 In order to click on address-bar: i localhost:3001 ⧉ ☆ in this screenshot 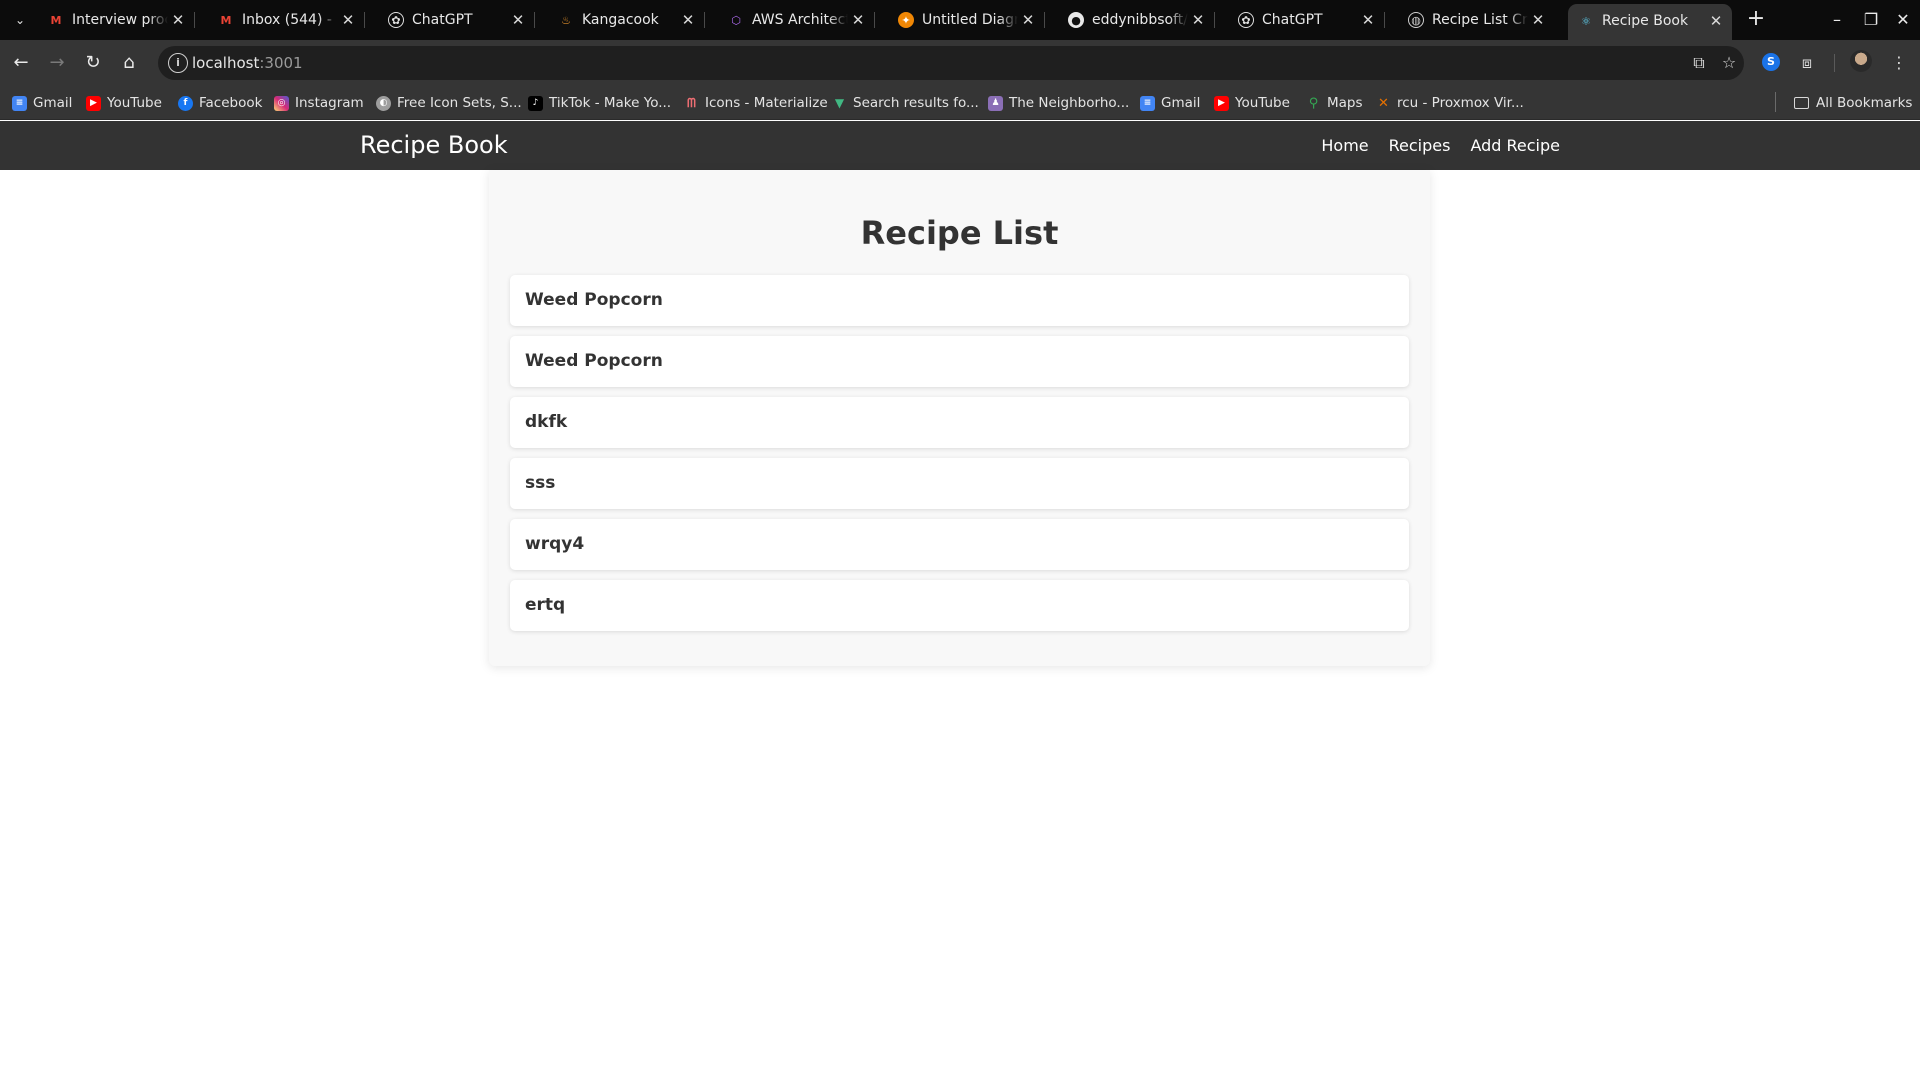, I will do `click(951, 63)`.